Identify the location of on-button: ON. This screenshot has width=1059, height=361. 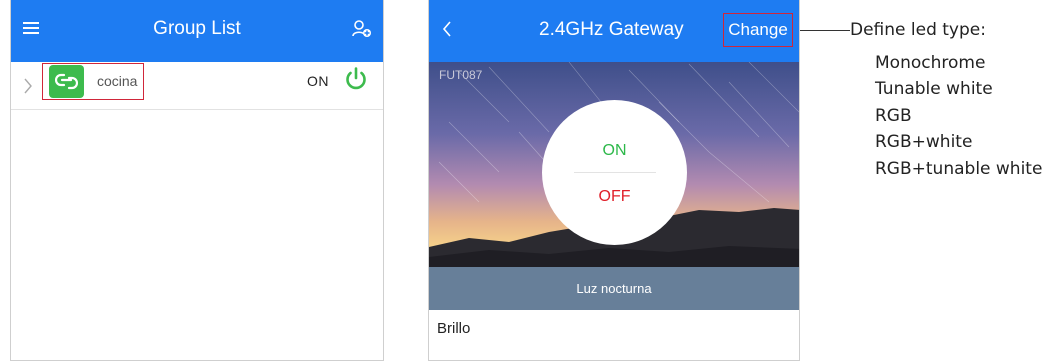
(614, 151).